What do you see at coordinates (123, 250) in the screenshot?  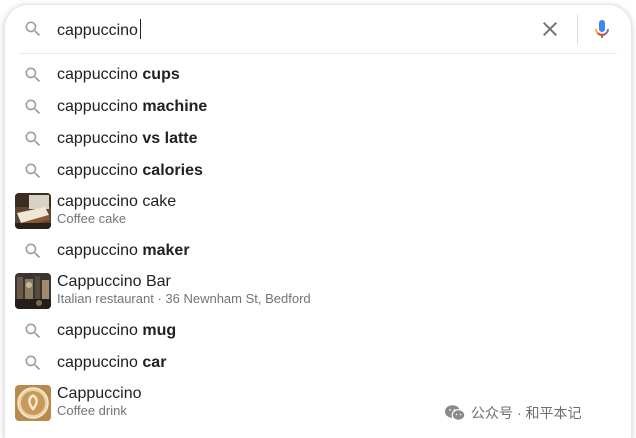 I see `suggestion-text: cappuccino maker` at bounding box center [123, 250].